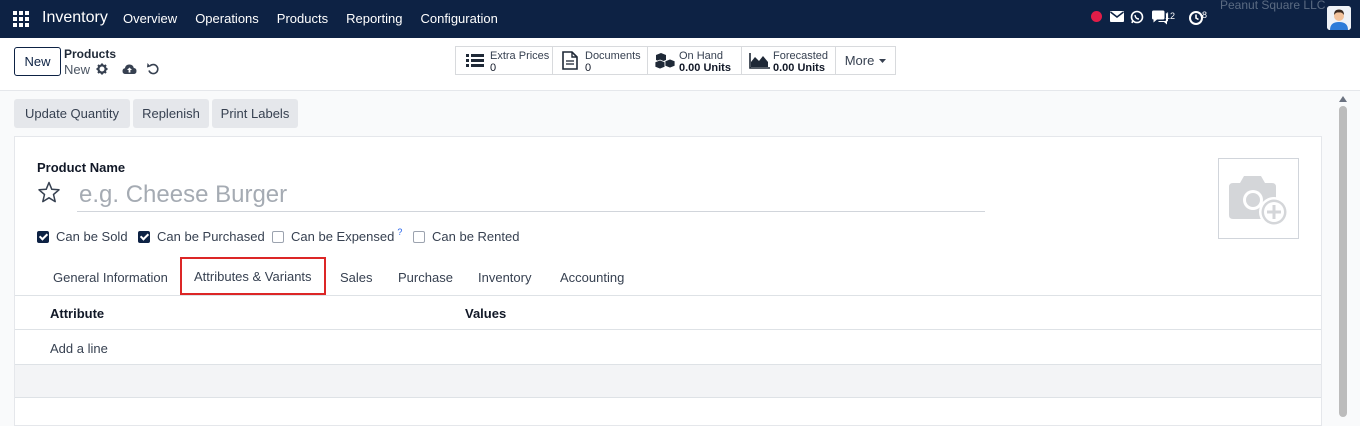 Image resolution: width=1360 pixels, height=426 pixels. I want to click on documents-button: Documents 0, so click(600, 60).